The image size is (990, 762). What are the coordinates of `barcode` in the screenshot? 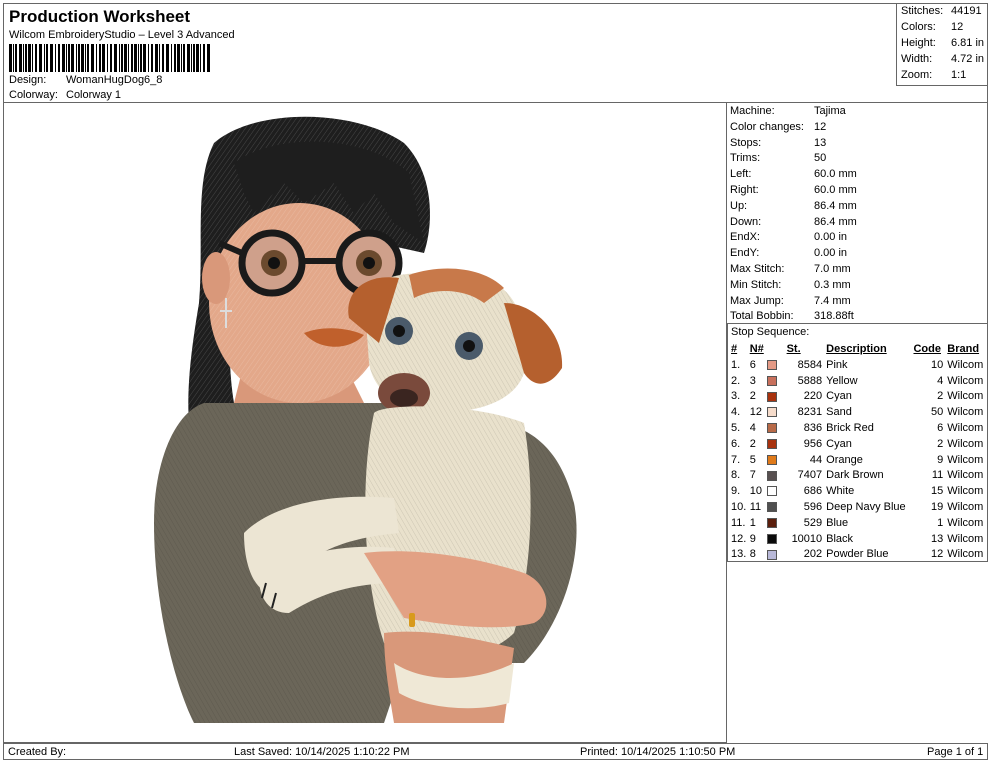 It's located at (109, 58).